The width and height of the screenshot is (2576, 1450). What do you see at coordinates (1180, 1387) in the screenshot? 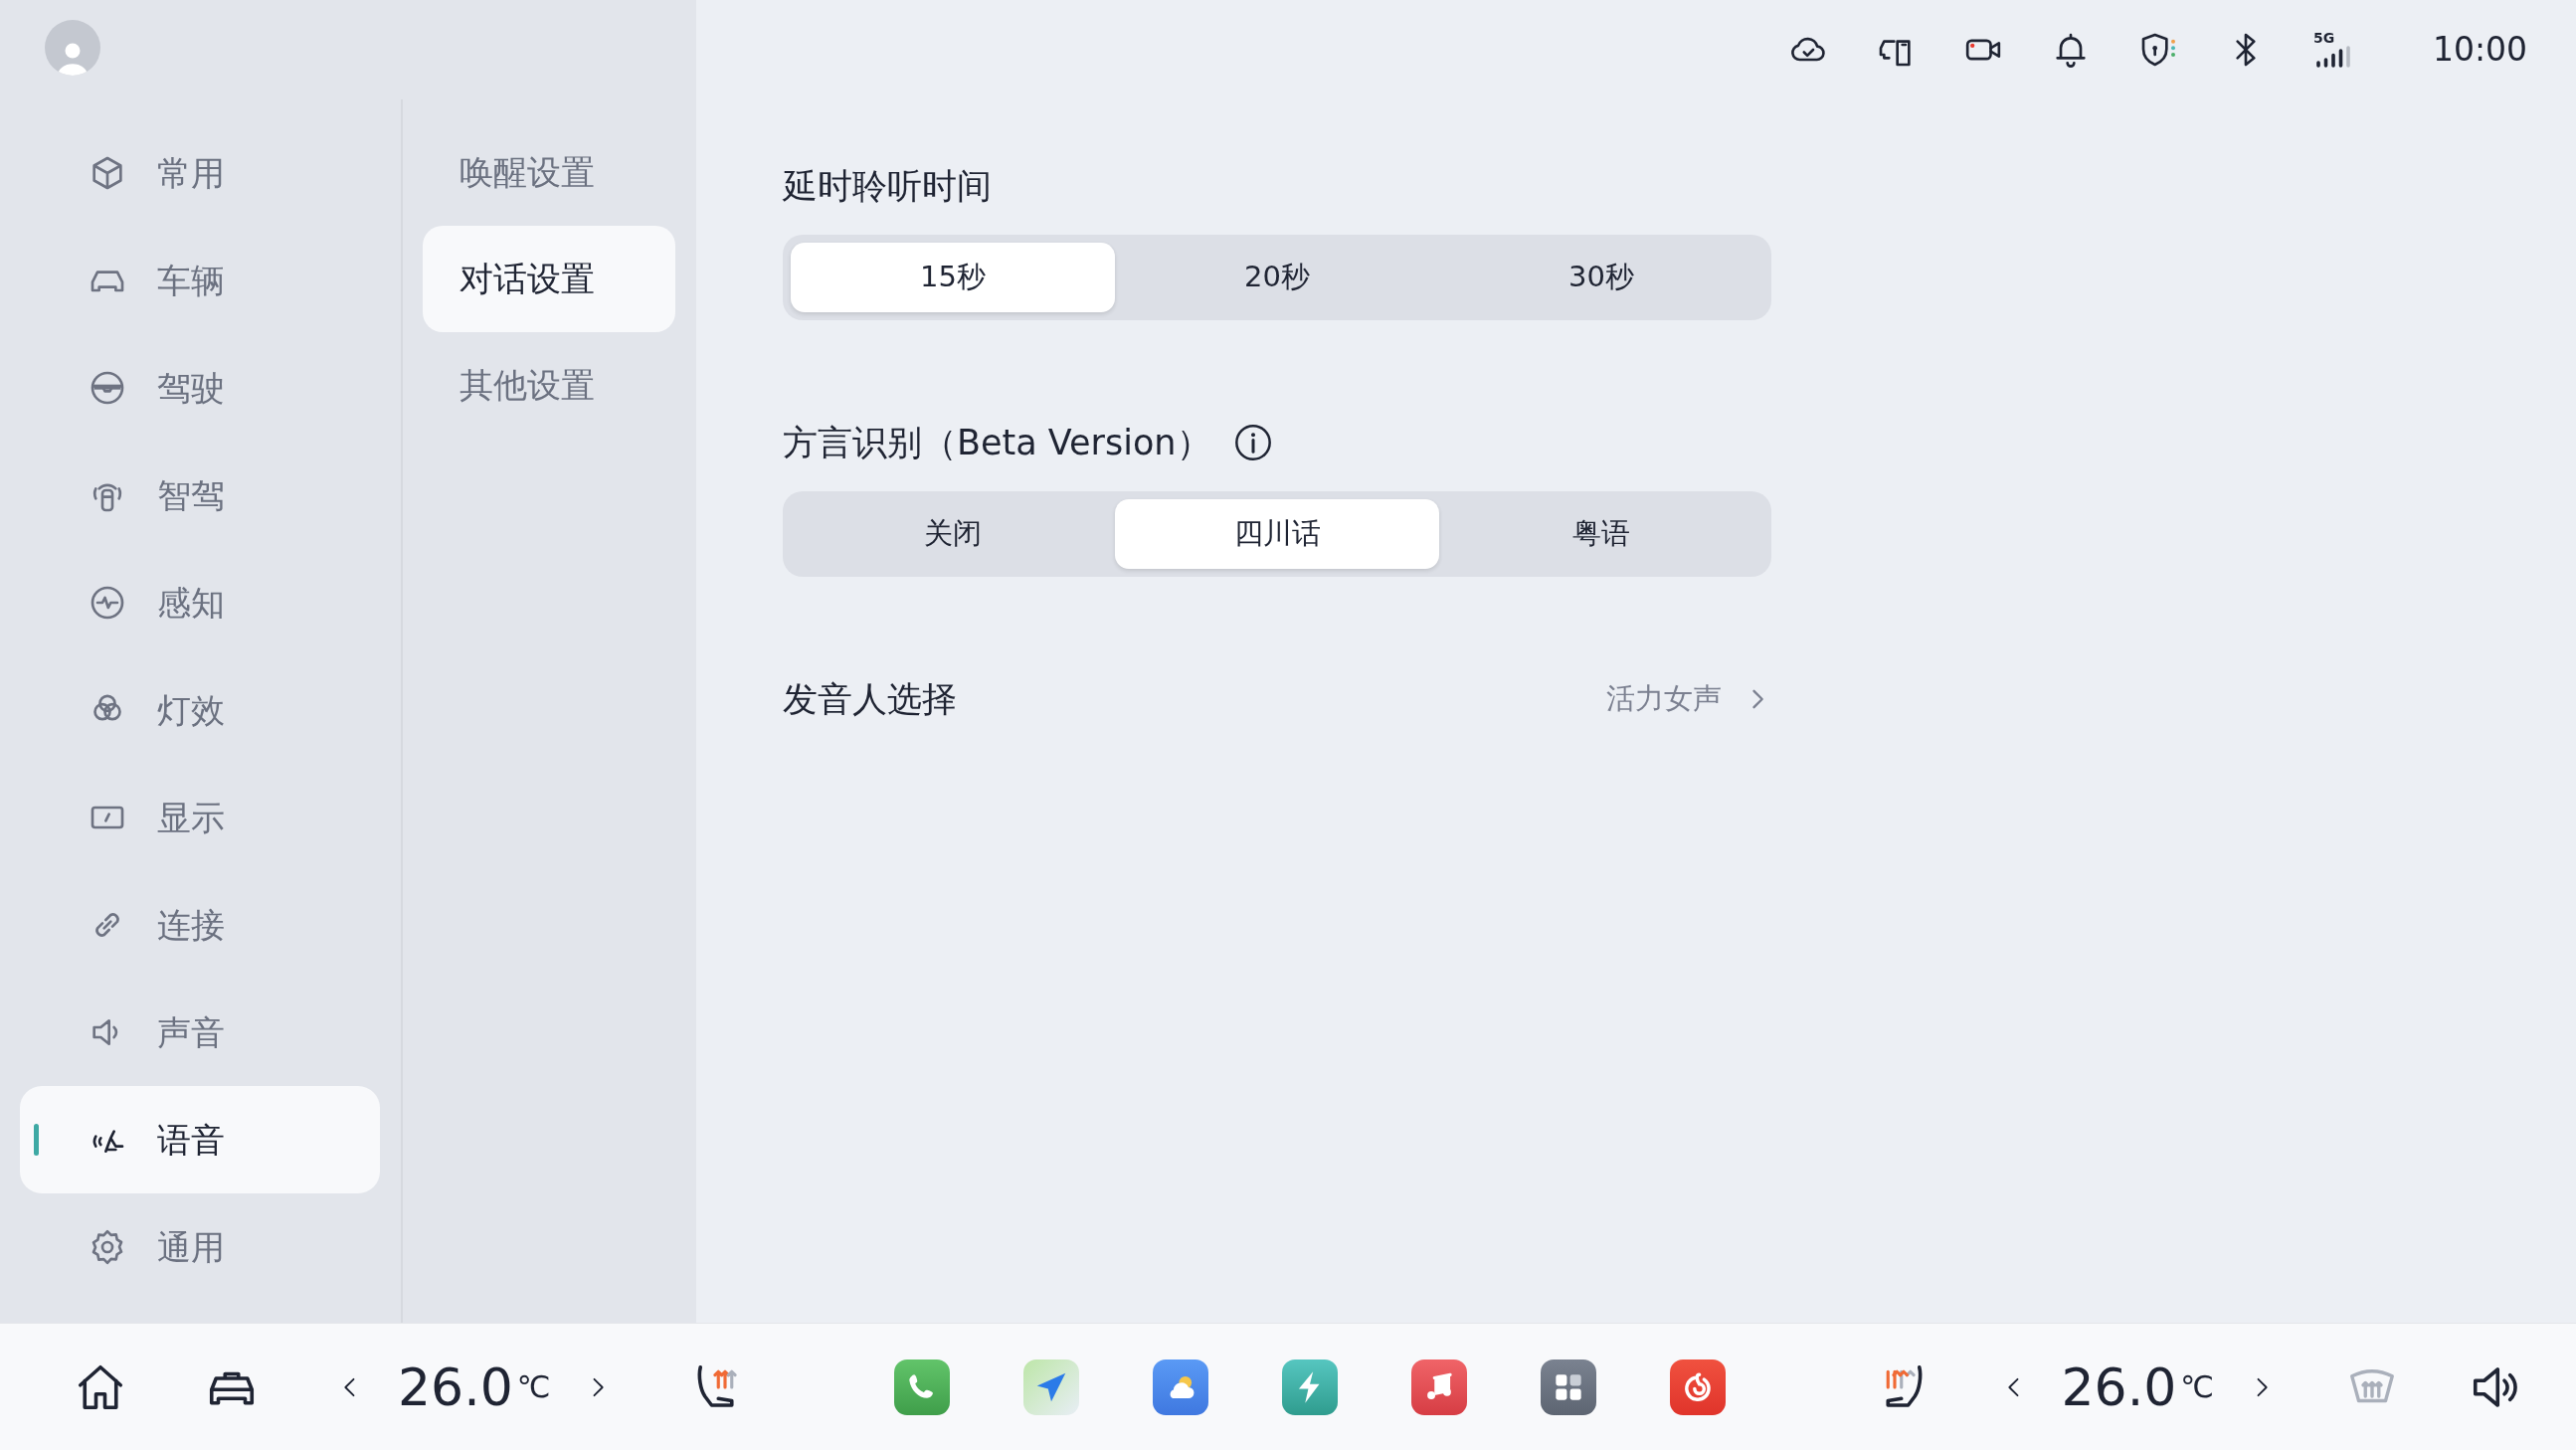
I see `weather-app-icon` at bounding box center [1180, 1387].